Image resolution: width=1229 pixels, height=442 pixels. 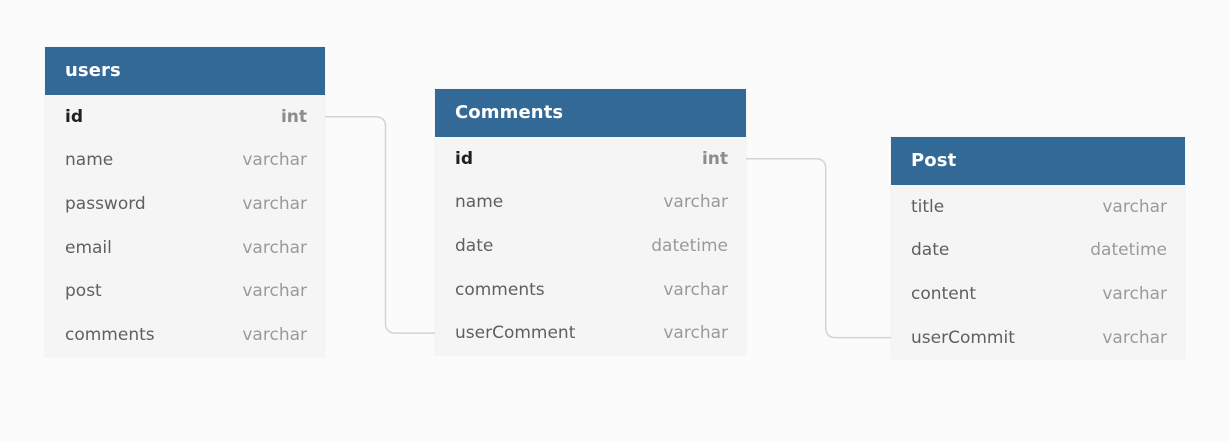 I want to click on field-name: userComment, so click(x=515, y=333).